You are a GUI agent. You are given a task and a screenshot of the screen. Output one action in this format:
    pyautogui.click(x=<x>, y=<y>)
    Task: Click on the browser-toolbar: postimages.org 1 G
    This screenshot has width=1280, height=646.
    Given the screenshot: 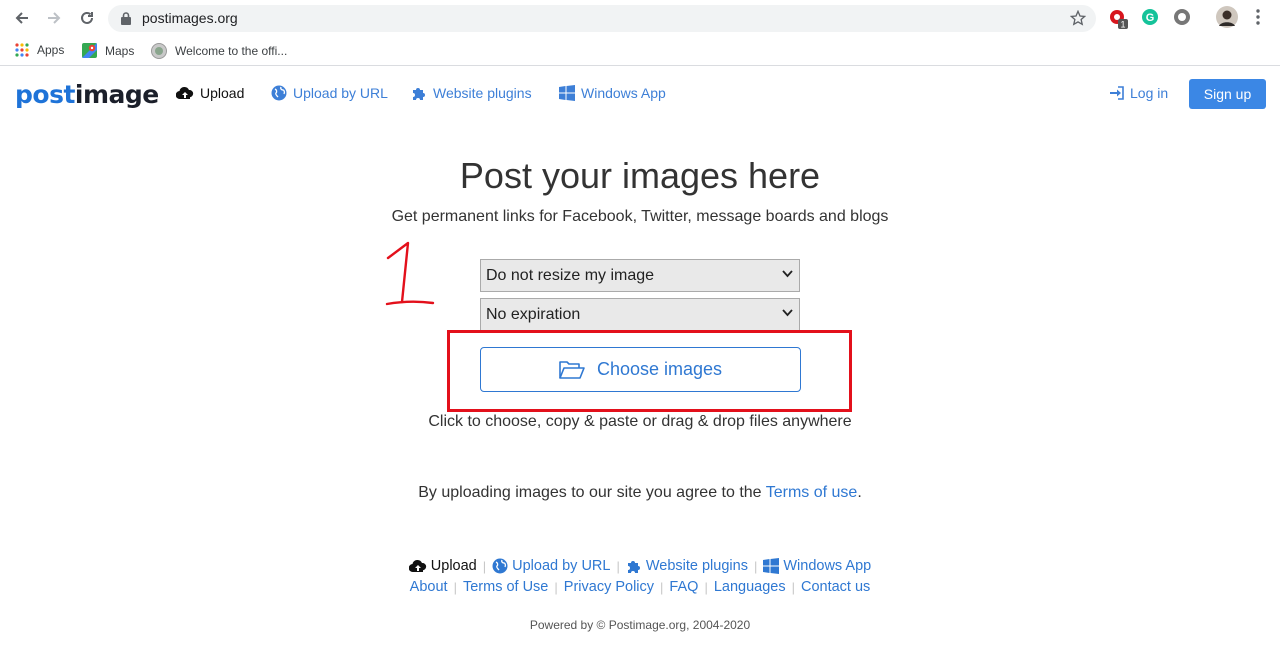 What is the action you would take?
    pyautogui.click(x=640, y=18)
    